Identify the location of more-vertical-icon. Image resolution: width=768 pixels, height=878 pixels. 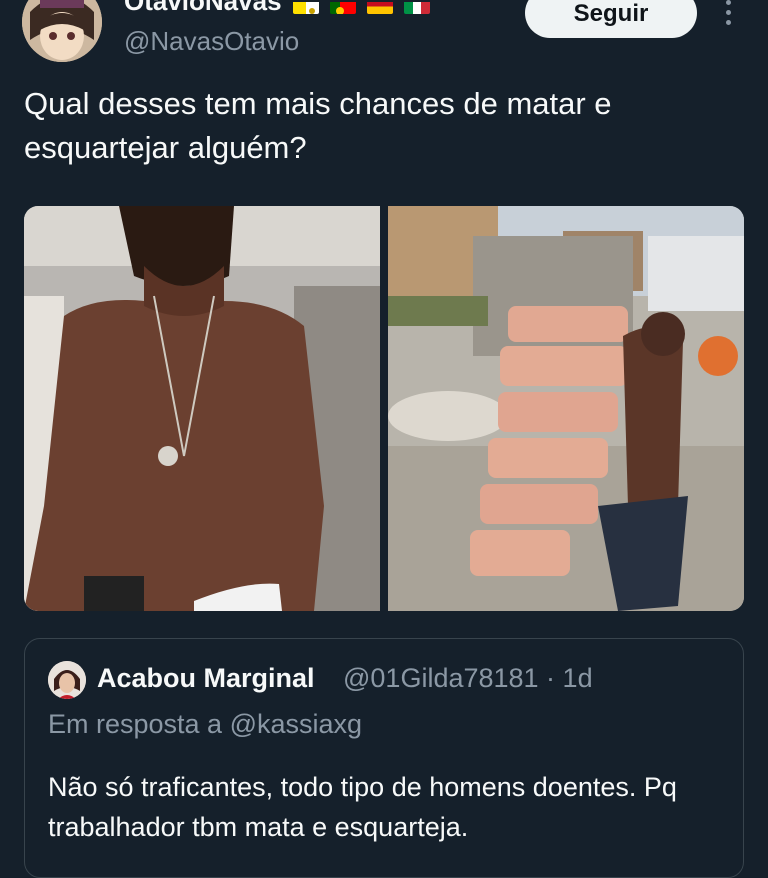
(728, 15).